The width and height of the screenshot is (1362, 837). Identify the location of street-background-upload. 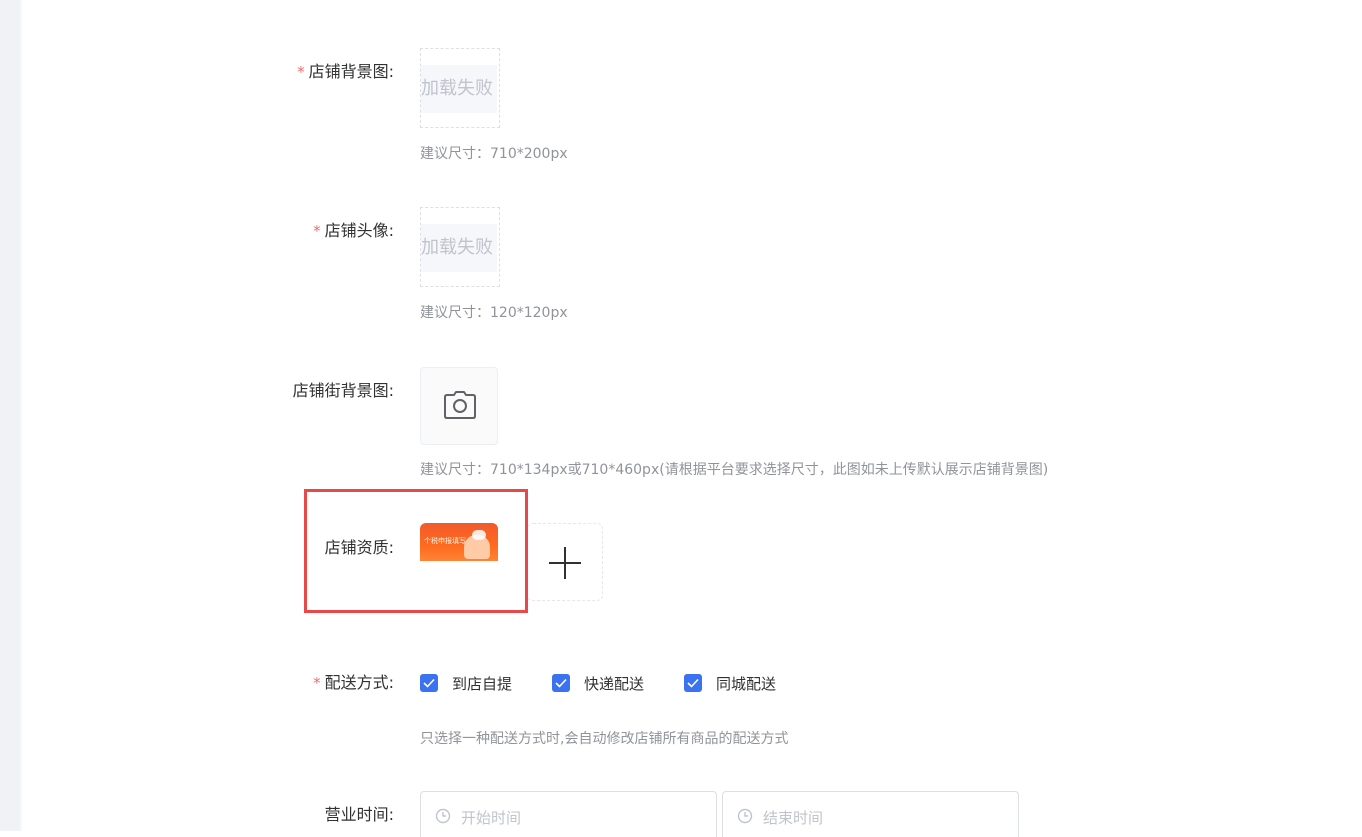
(459, 406).